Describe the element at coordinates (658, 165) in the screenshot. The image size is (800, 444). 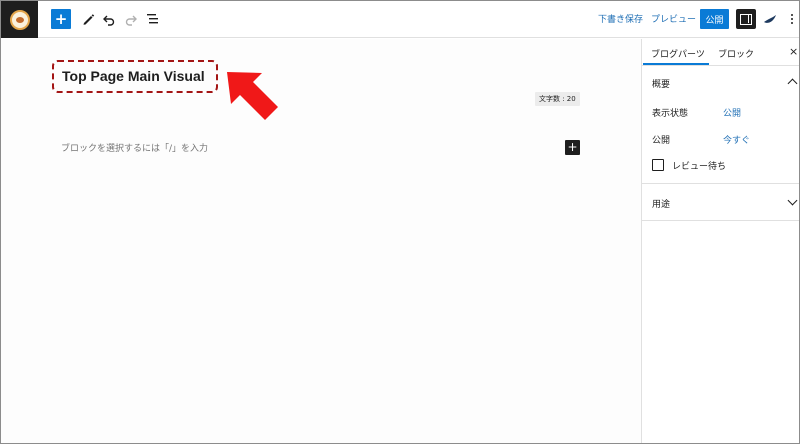
I see `pending-review-checkbox` at that location.